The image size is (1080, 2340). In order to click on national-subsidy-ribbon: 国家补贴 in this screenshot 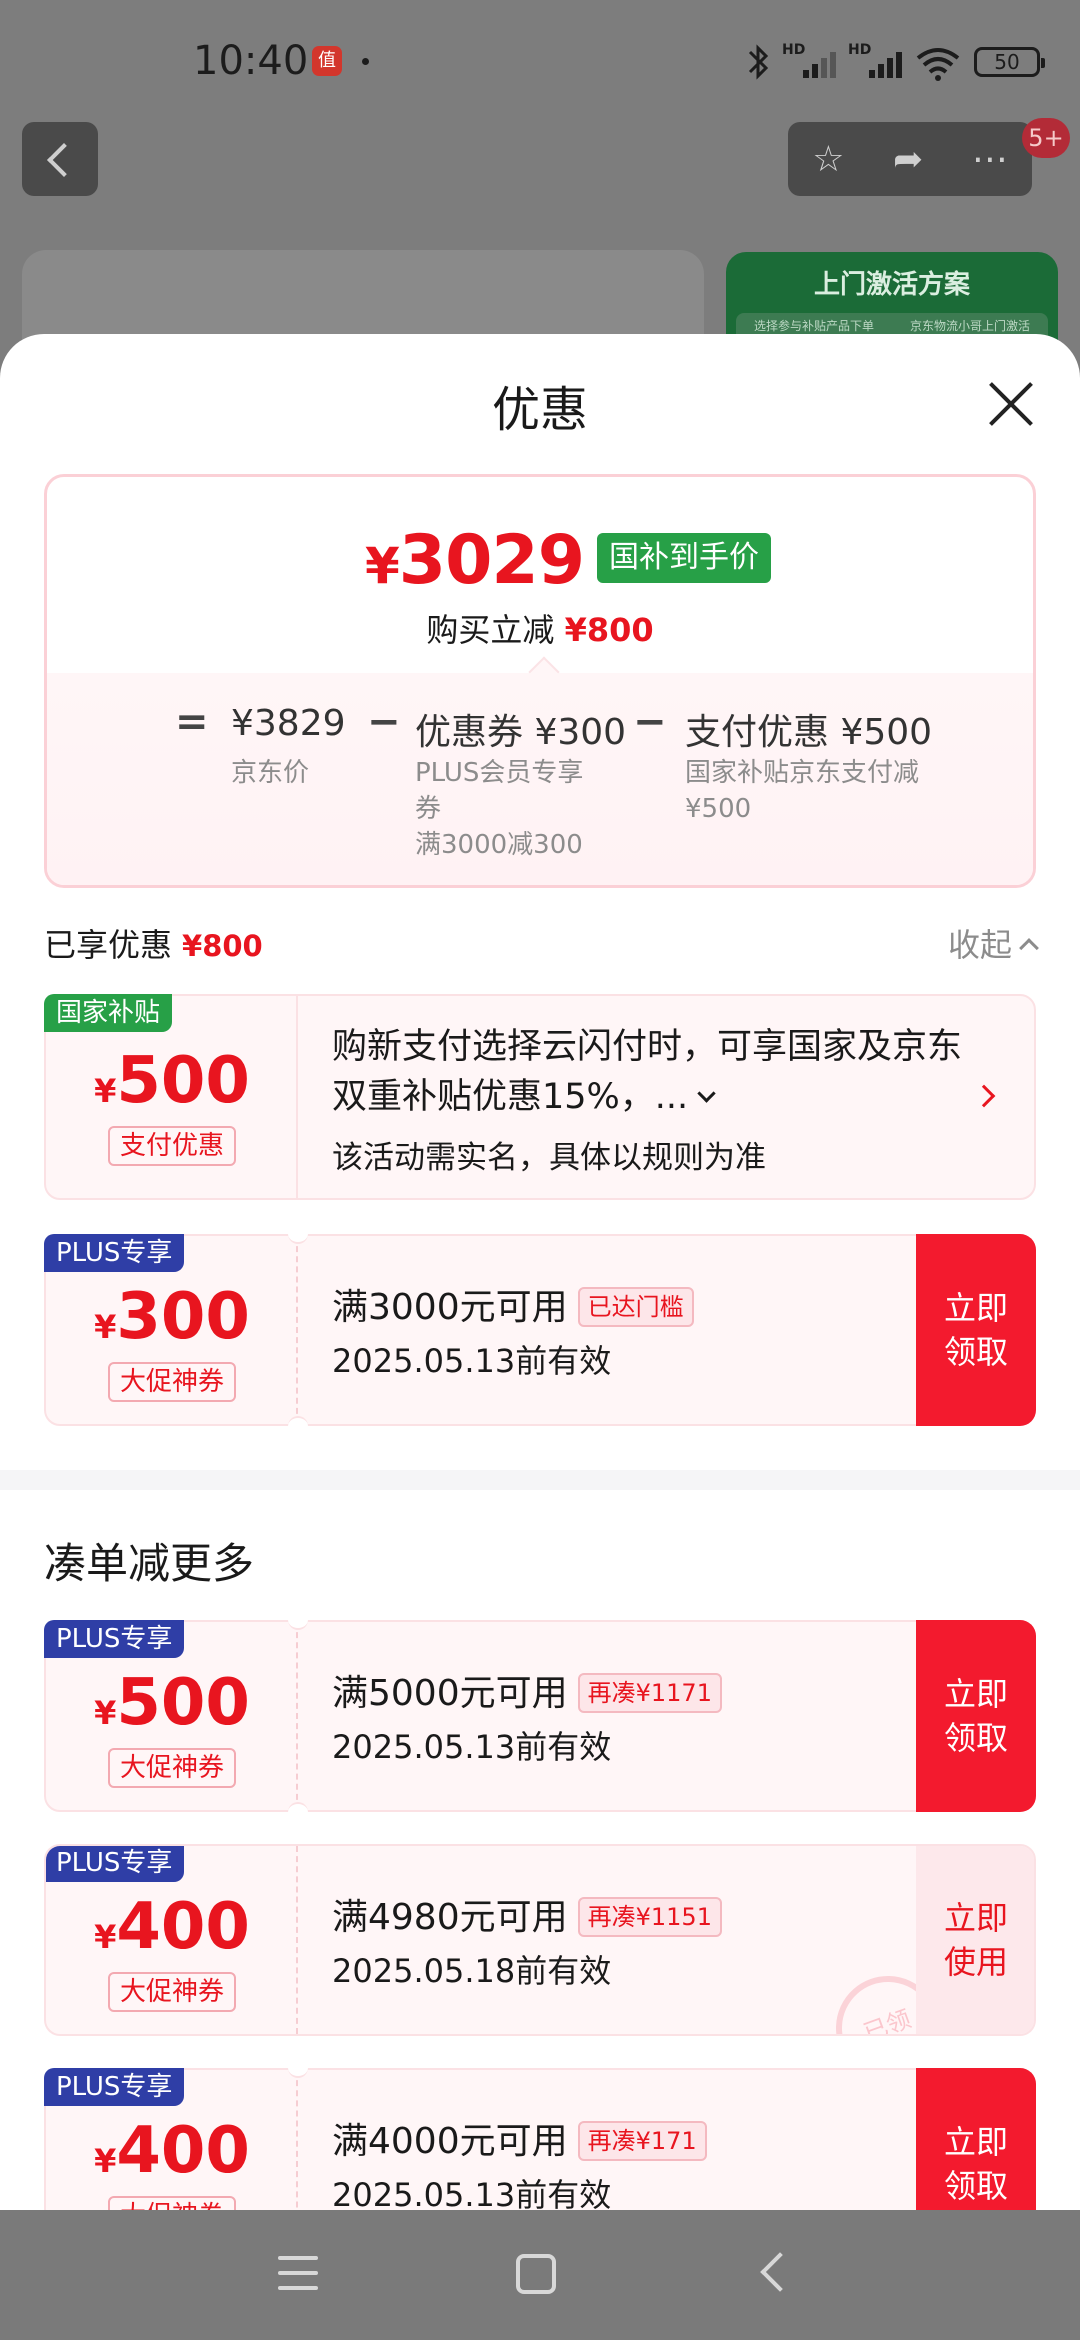, I will do `click(108, 1013)`.